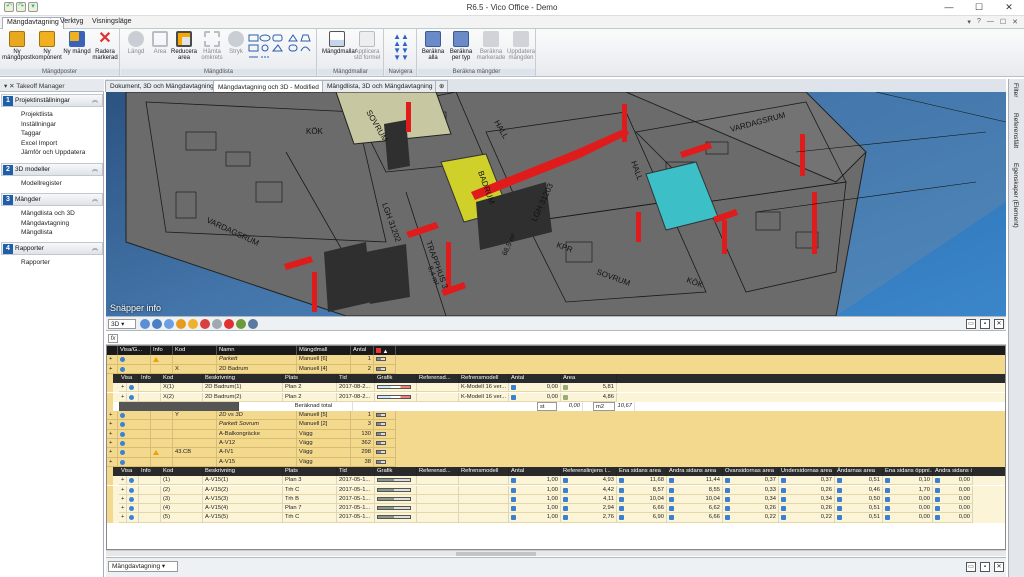 The width and height of the screenshot is (1024, 577). Describe the element at coordinates (52, 100) in the screenshot. I see `section-header: 1 Projektinställningar ︽` at that location.